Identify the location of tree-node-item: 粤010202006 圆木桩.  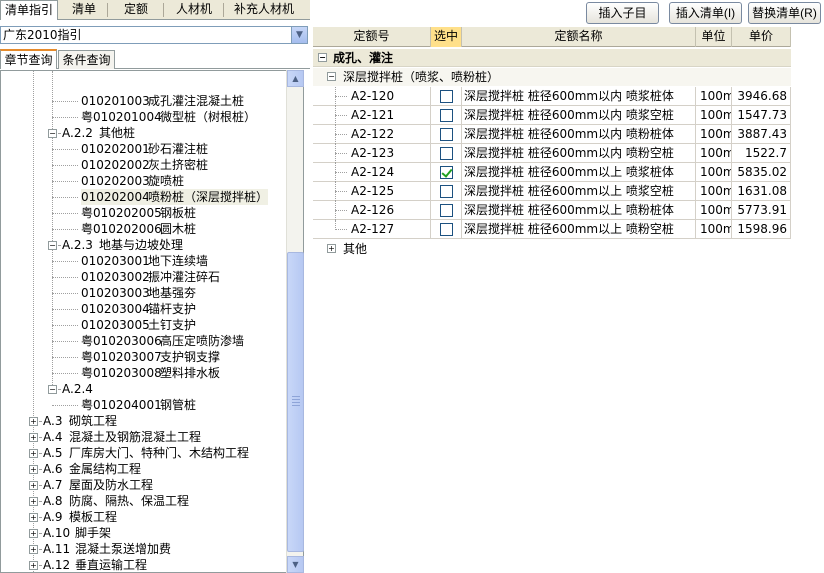
(144, 229).